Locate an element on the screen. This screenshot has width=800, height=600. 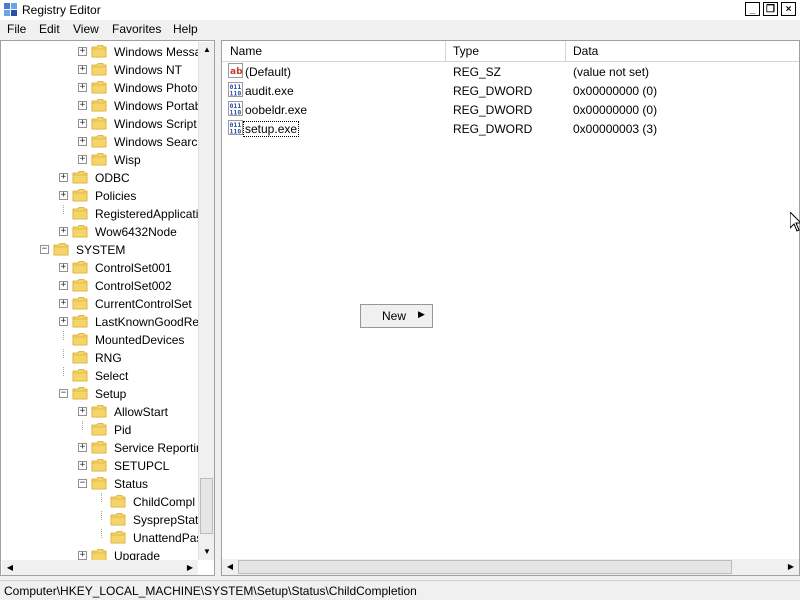
tree-item: RNG is located at coordinates (99, 358).